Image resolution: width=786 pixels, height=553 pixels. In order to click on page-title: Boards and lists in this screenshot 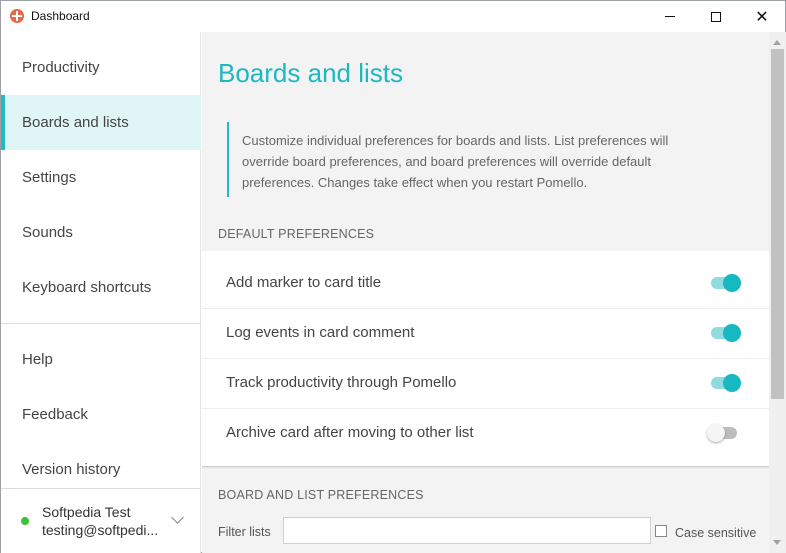, I will do `click(310, 73)`.